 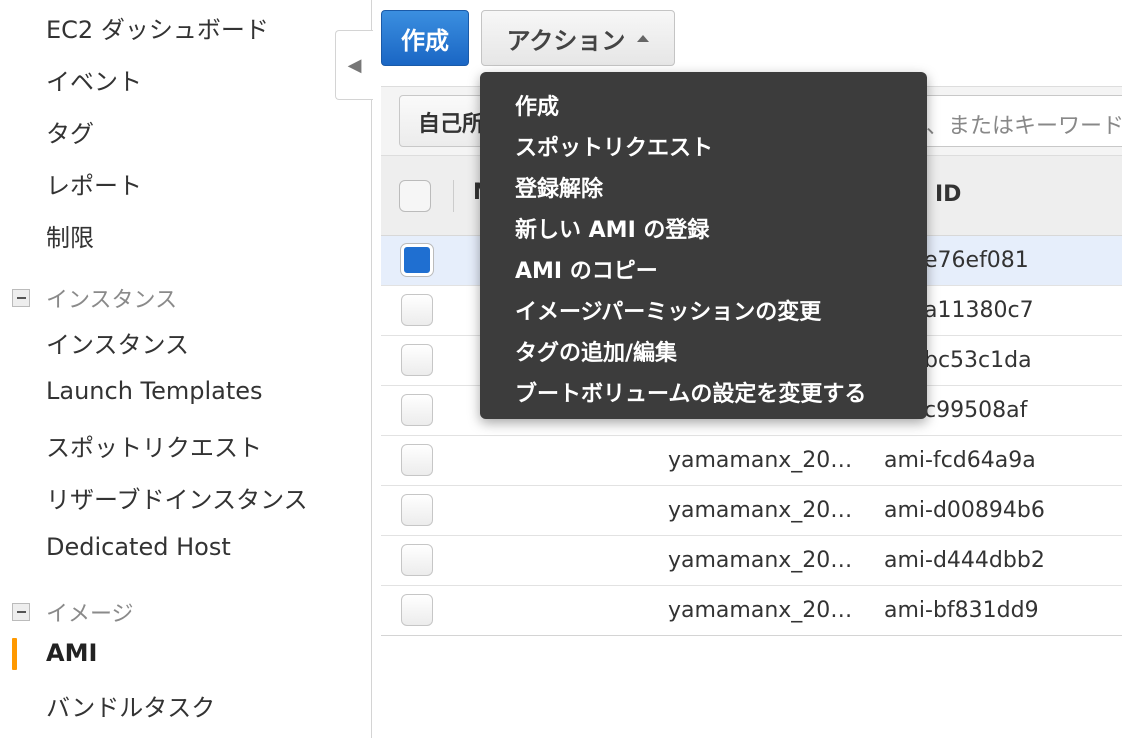 What do you see at coordinates (70, 235) in the screenshot?
I see `sidebar-item-limits: 制限` at bounding box center [70, 235].